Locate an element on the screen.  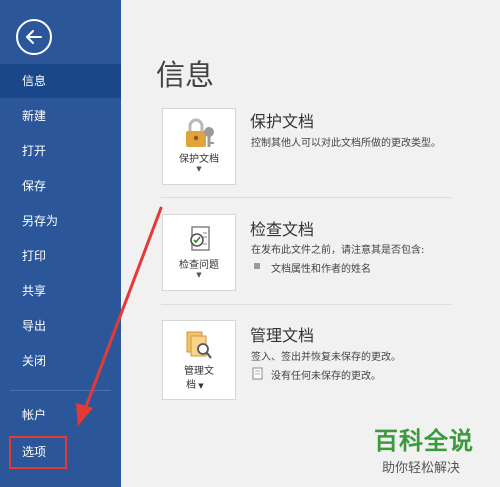
watermark-logo: 百科全说 助你轻松解决 is located at coordinates (430, 451).